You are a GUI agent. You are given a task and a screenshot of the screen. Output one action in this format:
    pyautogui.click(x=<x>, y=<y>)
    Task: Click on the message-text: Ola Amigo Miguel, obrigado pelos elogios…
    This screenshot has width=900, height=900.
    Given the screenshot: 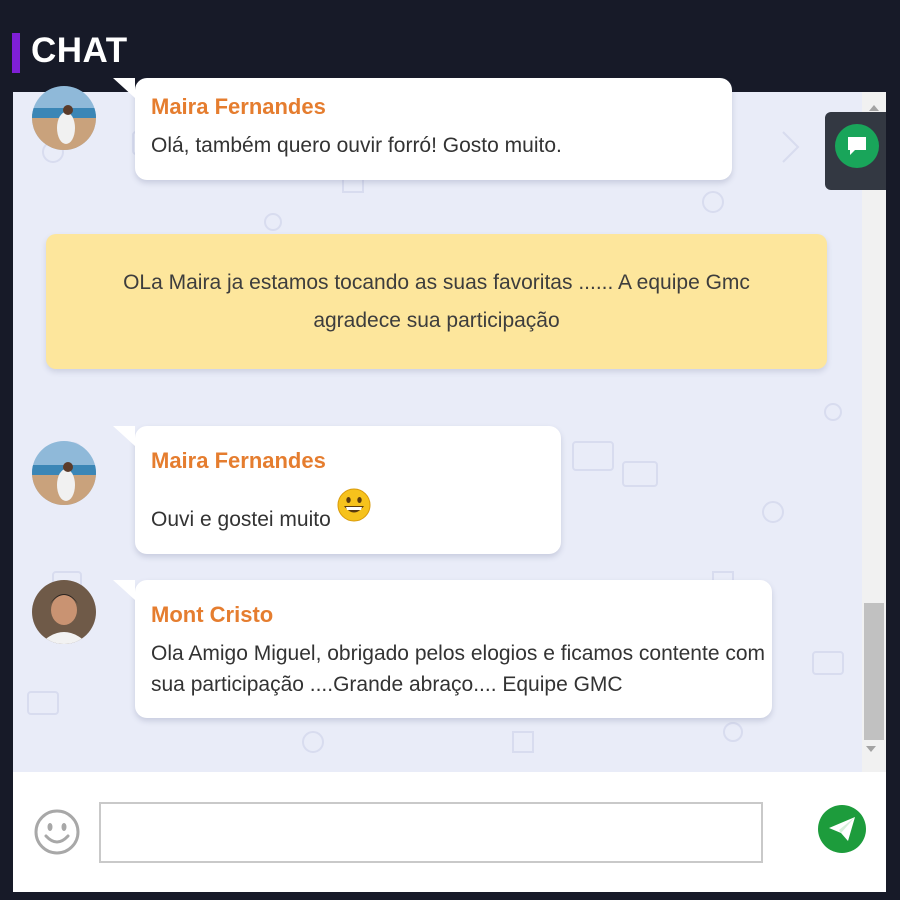 What is the action you would take?
    pyautogui.click(x=458, y=653)
    